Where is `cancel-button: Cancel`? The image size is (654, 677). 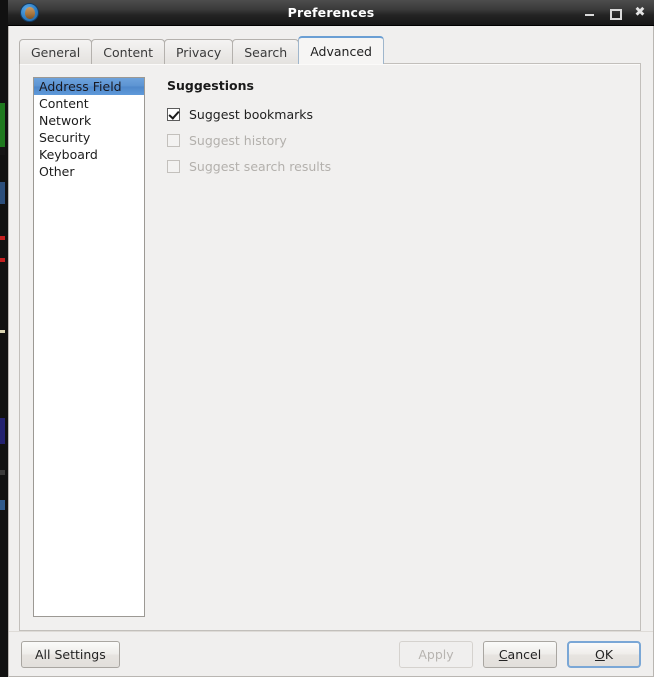
cancel-button: Cancel is located at coordinates (520, 654).